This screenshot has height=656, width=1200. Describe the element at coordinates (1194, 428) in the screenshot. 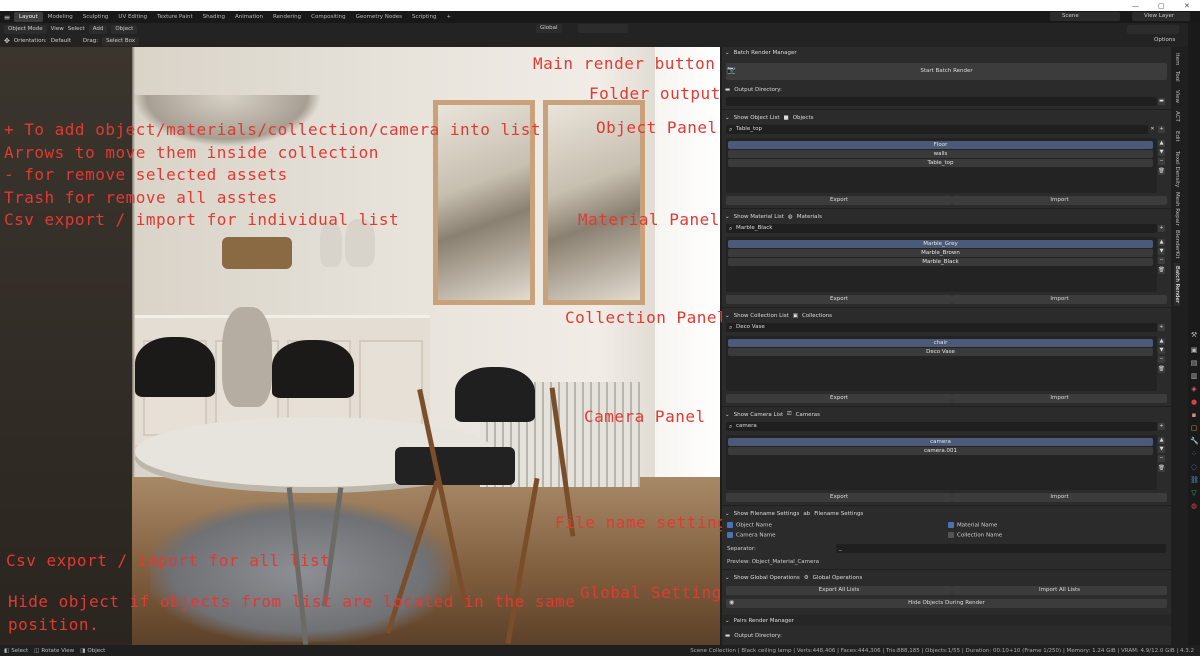

I see `object-properties-icon: ▢` at that location.